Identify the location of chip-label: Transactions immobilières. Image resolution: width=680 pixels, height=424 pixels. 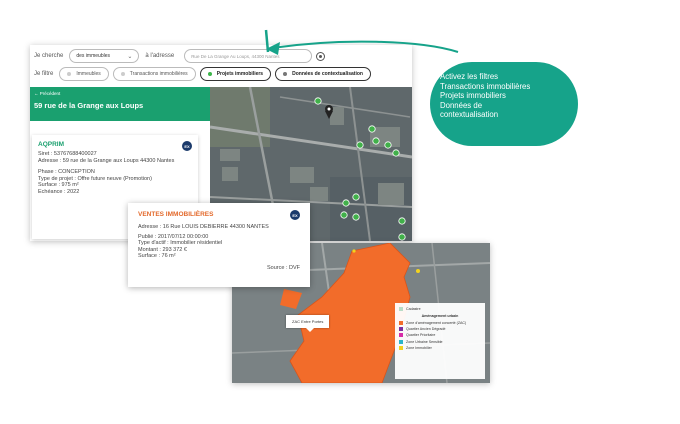
(158, 74).